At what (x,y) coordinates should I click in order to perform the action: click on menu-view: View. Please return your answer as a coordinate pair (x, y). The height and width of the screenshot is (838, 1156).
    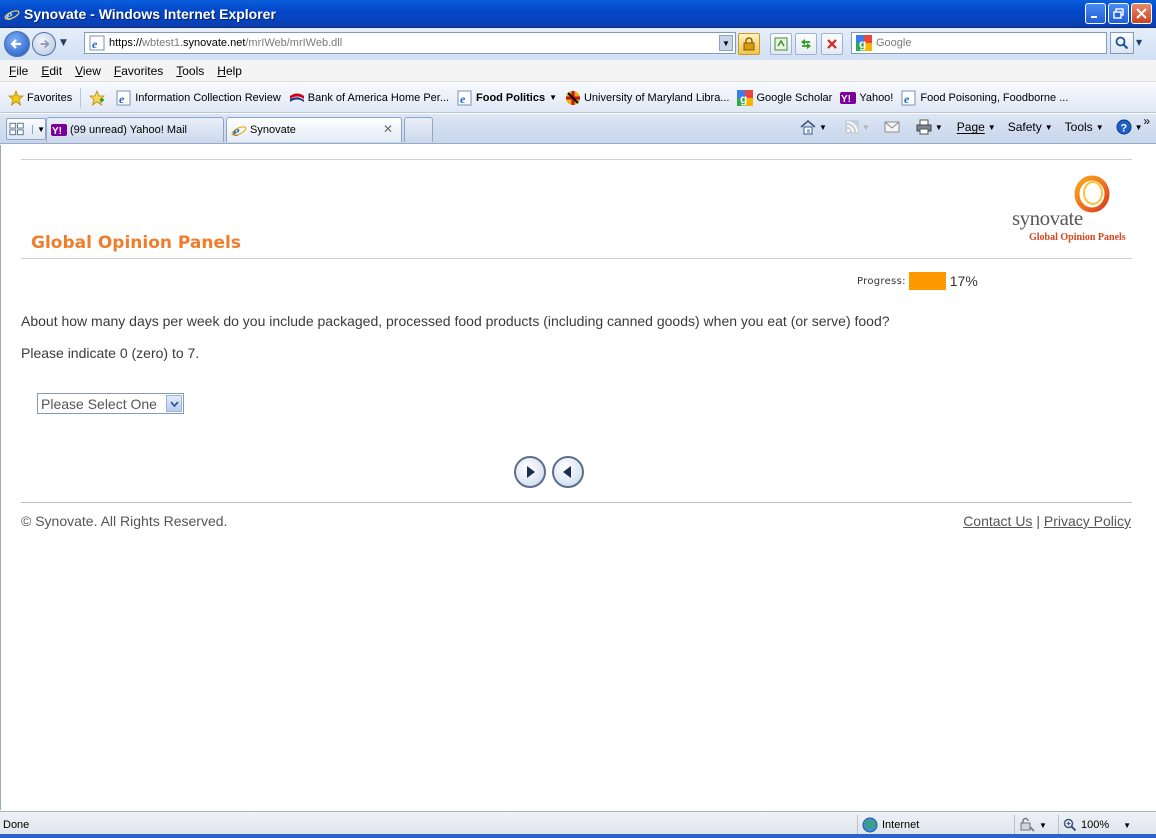
    Looking at the image, I should click on (88, 71).